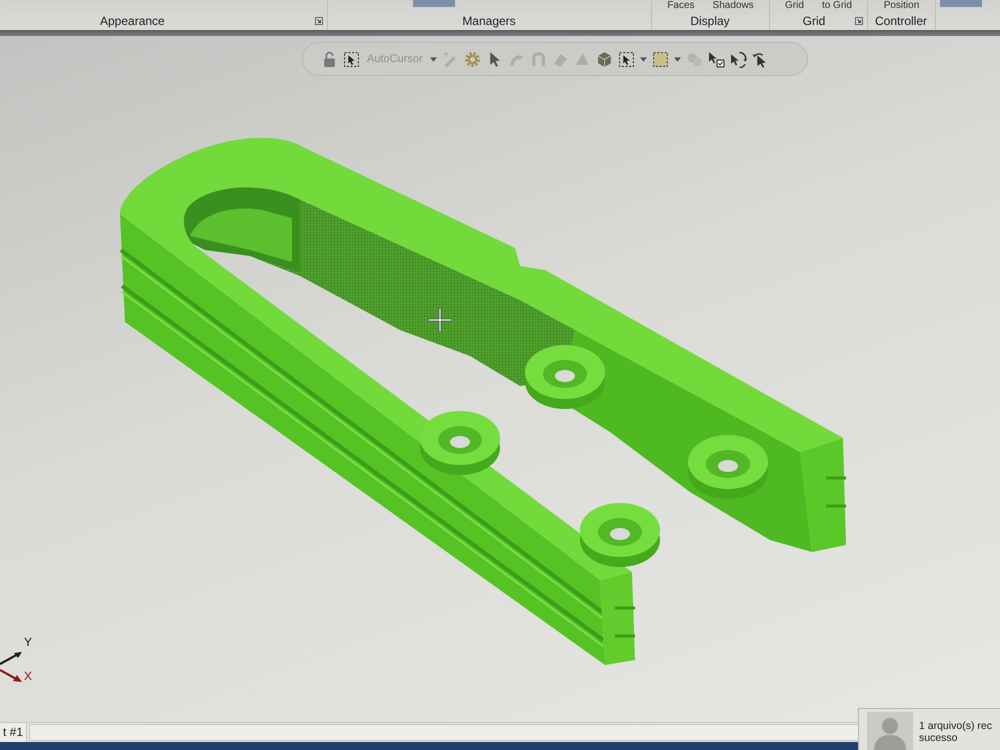 The image size is (1000, 750). I want to click on pointer-rotate-icon, so click(738, 59).